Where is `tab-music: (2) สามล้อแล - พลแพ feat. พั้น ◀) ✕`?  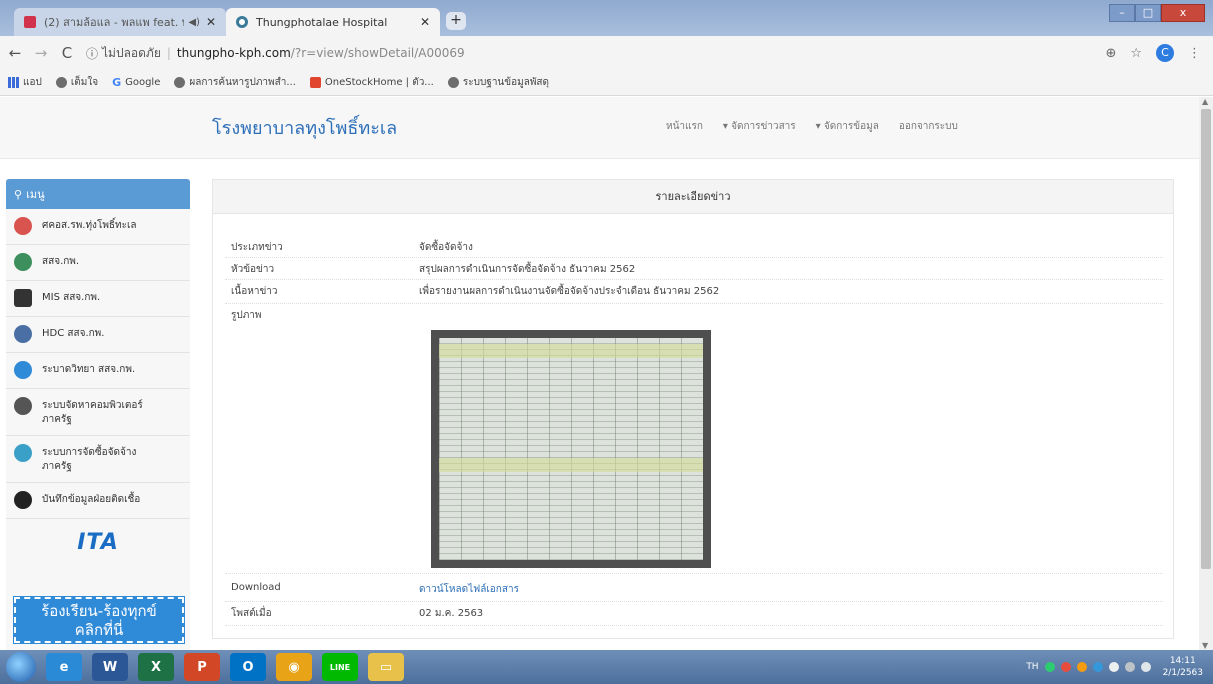 tab-music: (2) สามล้อแล - พลแพ feat. พั้น ◀) ✕ is located at coordinates (120, 22).